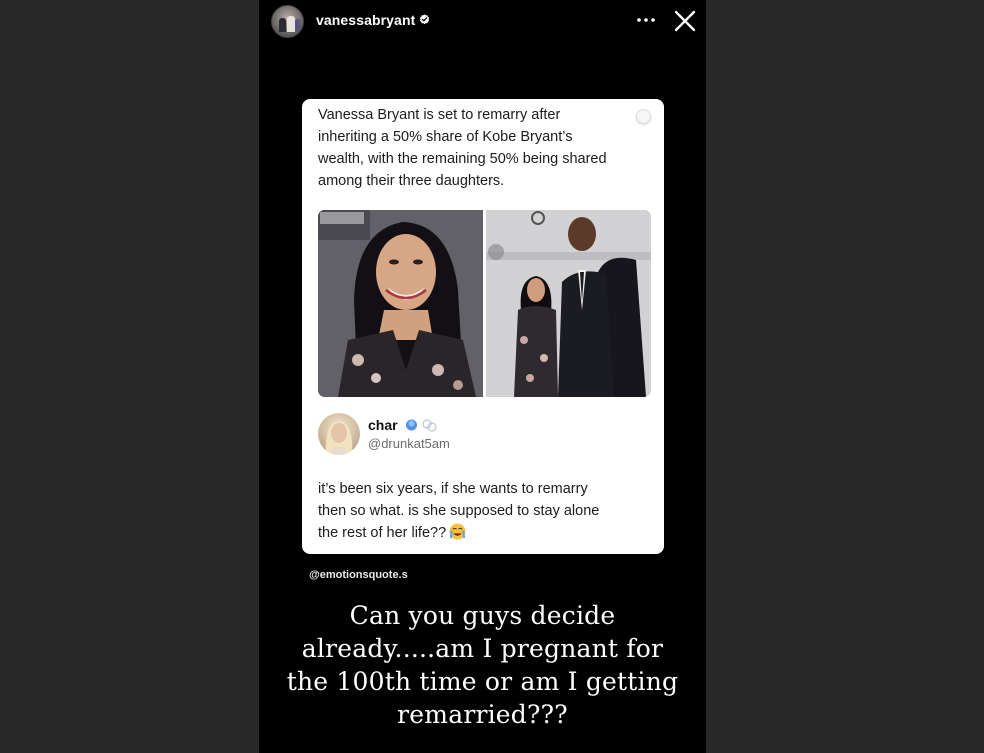  I want to click on reply-text-line: the rest of her life??, so click(483, 533).